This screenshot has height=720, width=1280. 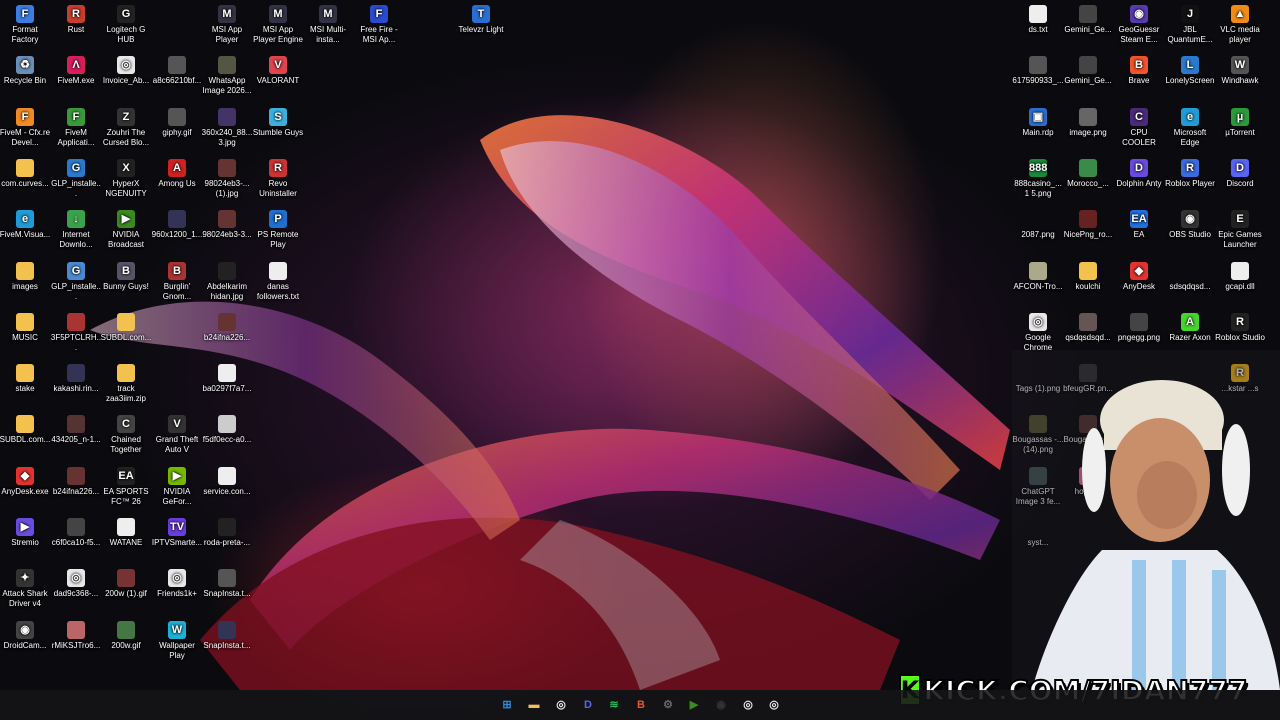 What do you see at coordinates (1139, 281) in the screenshot?
I see `desktop-icon: ◆ AnyDesk` at bounding box center [1139, 281].